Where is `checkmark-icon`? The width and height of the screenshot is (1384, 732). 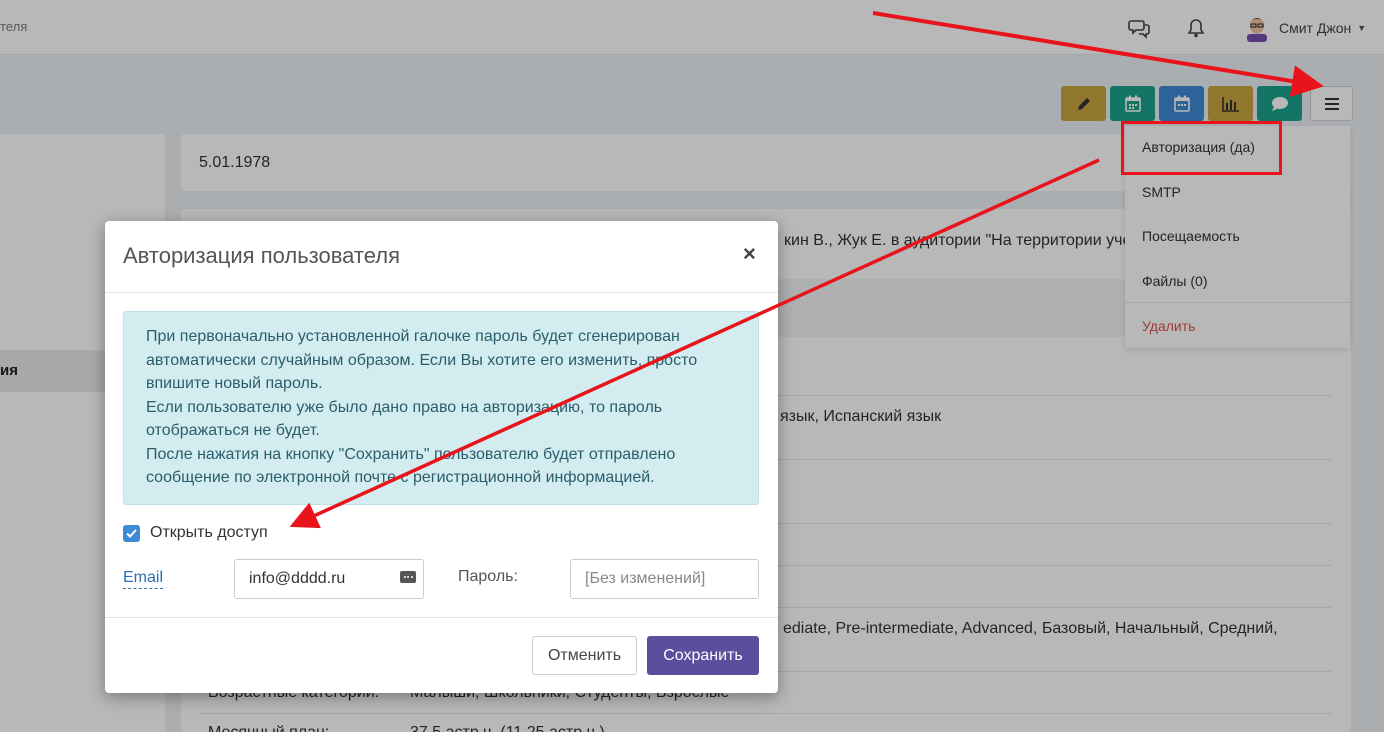 checkmark-icon is located at coordinates (131, 533).